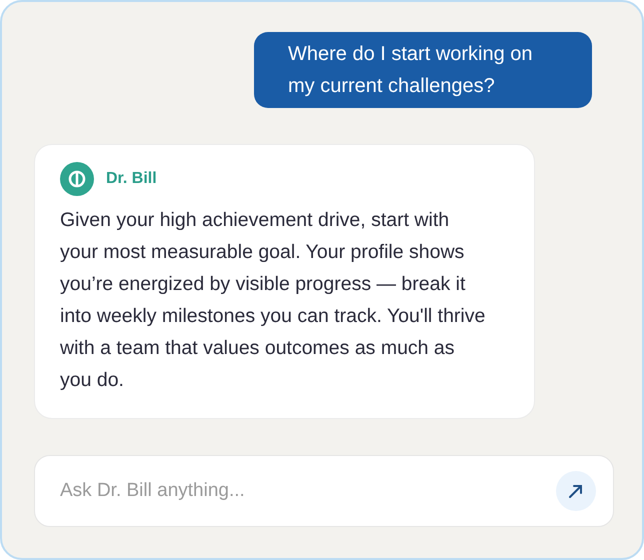 This screenshot has width=644, height=560. I want to click on sender-name: Dr. Bill, so click(131, 179).